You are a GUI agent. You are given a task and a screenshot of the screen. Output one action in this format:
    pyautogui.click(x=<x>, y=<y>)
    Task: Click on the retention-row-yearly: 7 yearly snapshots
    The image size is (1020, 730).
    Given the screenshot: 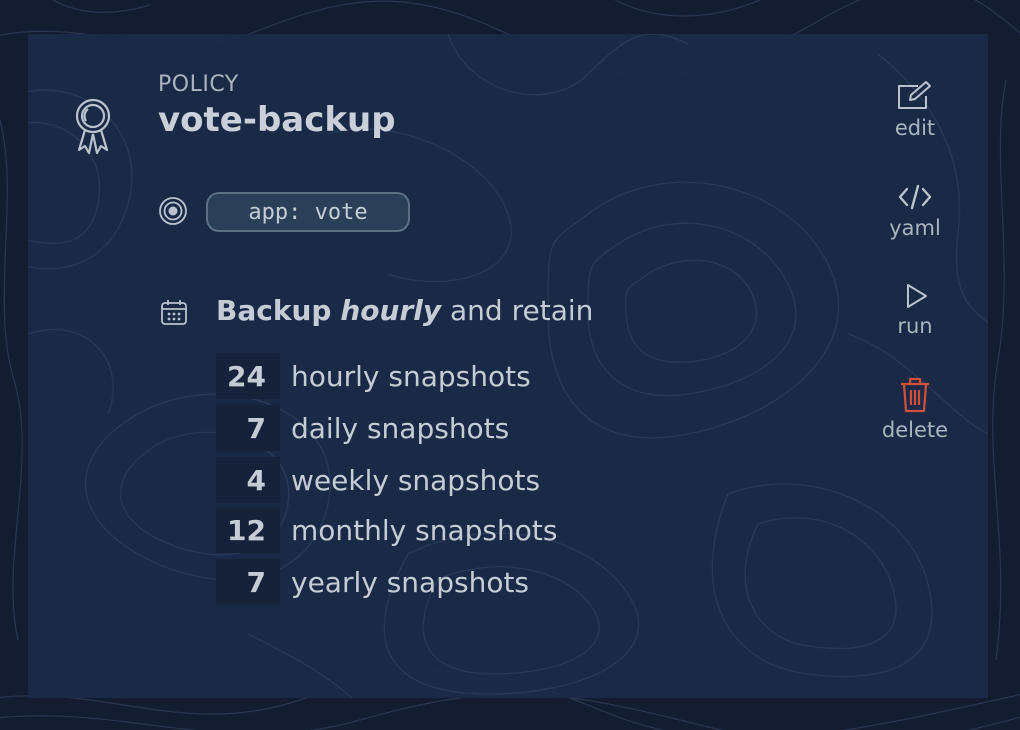 What is the action you would take?
    pyautogui.click(x=372, y=582)
    